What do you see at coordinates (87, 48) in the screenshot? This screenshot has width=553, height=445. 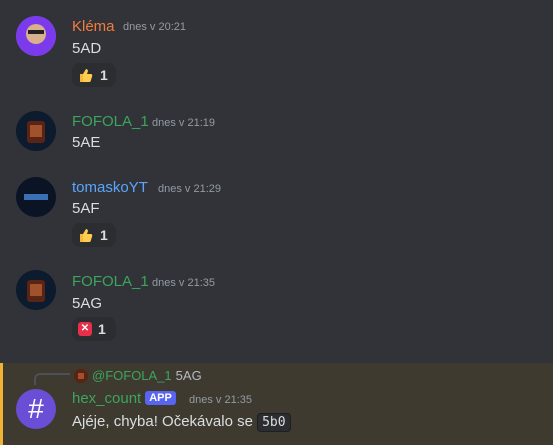 I see `message-text: 5AD` at bounding box center [87, 48].